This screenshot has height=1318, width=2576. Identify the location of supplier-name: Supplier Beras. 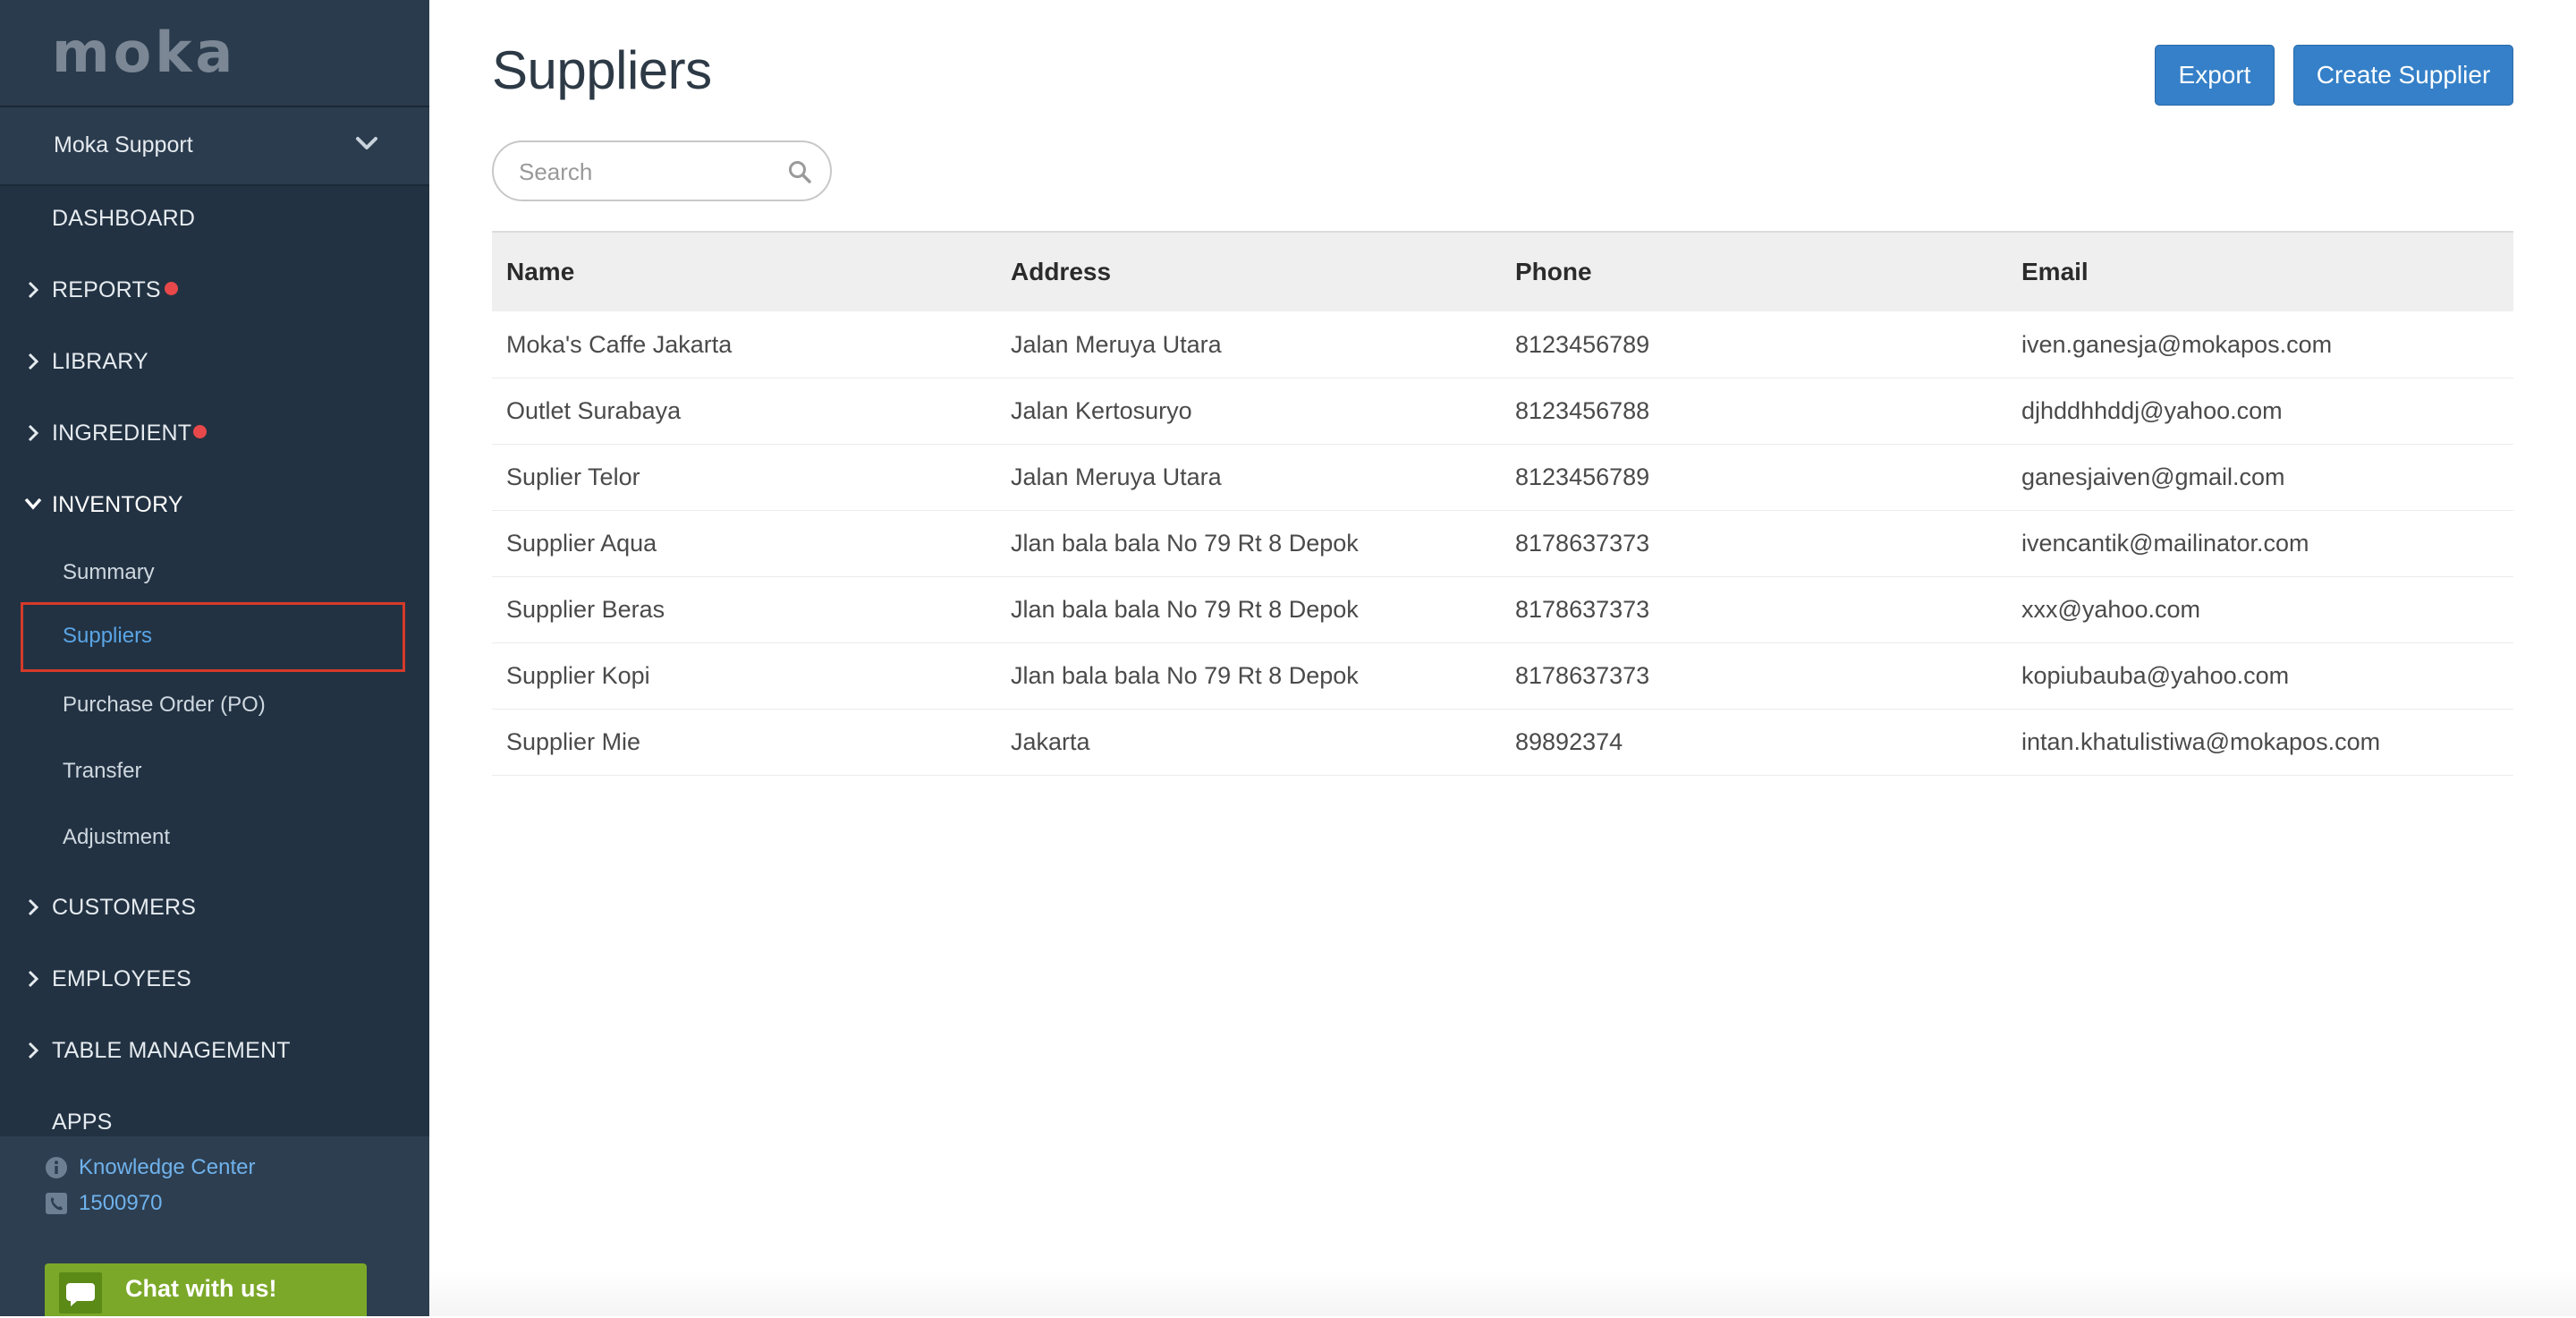
(585, 610).